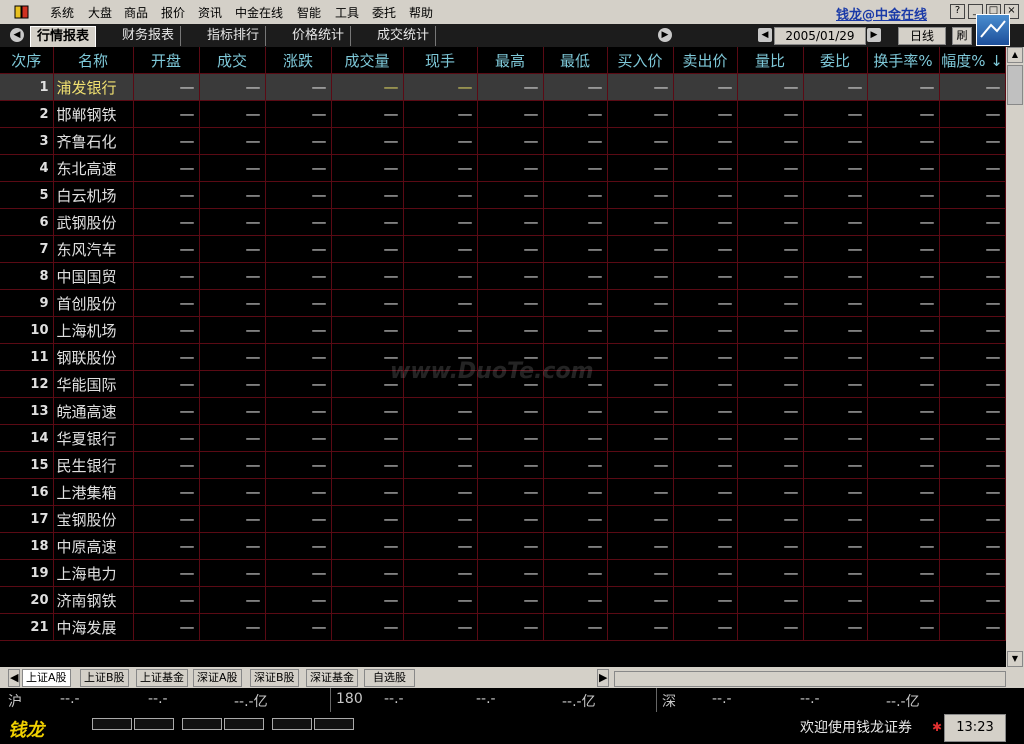 The width and height of the screenshot is (1024, 744). Describe the element at coordinates (503, 249) in the screenshot. I see `table-row: 7 东风汽车 — — — — — — — — — — — — —` at that location.